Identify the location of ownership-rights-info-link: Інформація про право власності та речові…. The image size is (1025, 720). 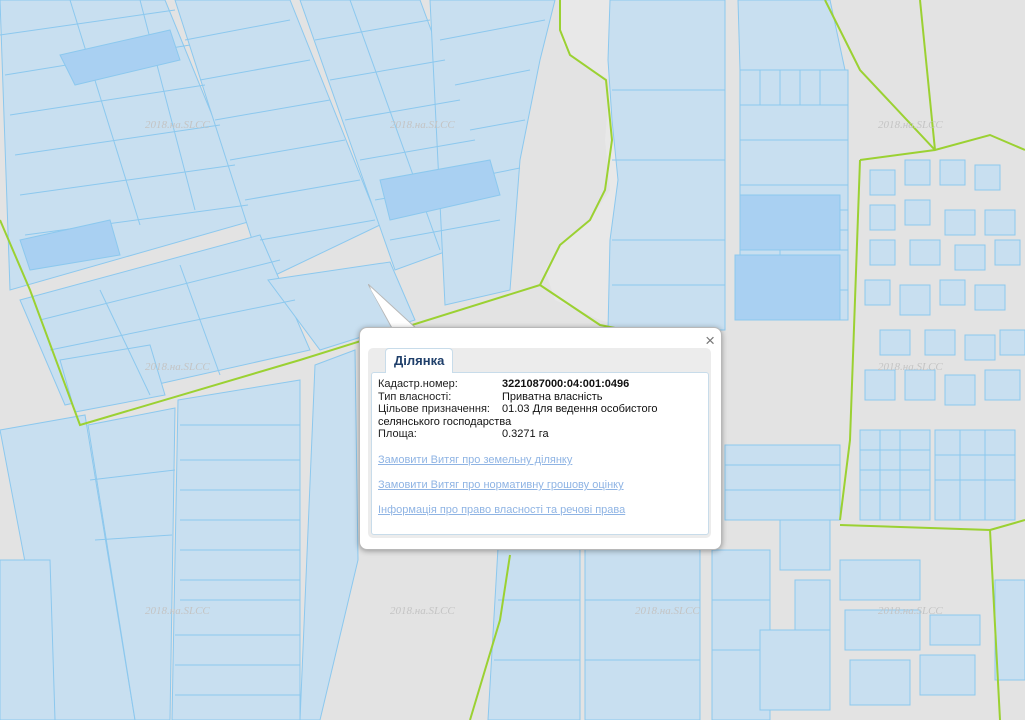
(501, 510).